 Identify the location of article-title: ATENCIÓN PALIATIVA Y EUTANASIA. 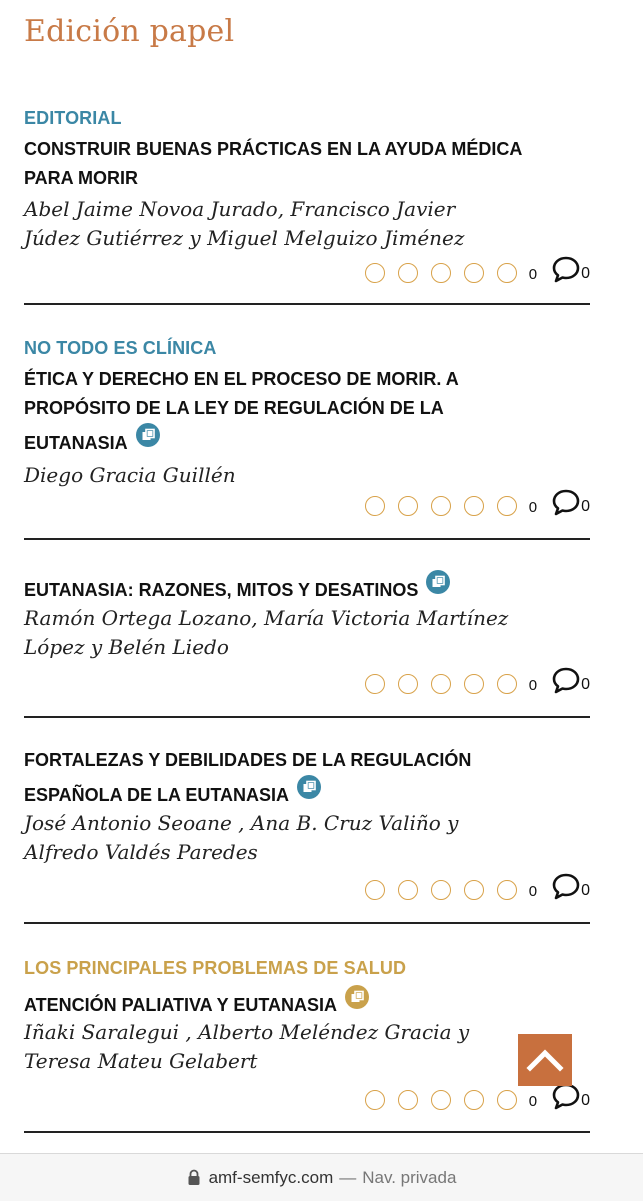
(307, 1003).